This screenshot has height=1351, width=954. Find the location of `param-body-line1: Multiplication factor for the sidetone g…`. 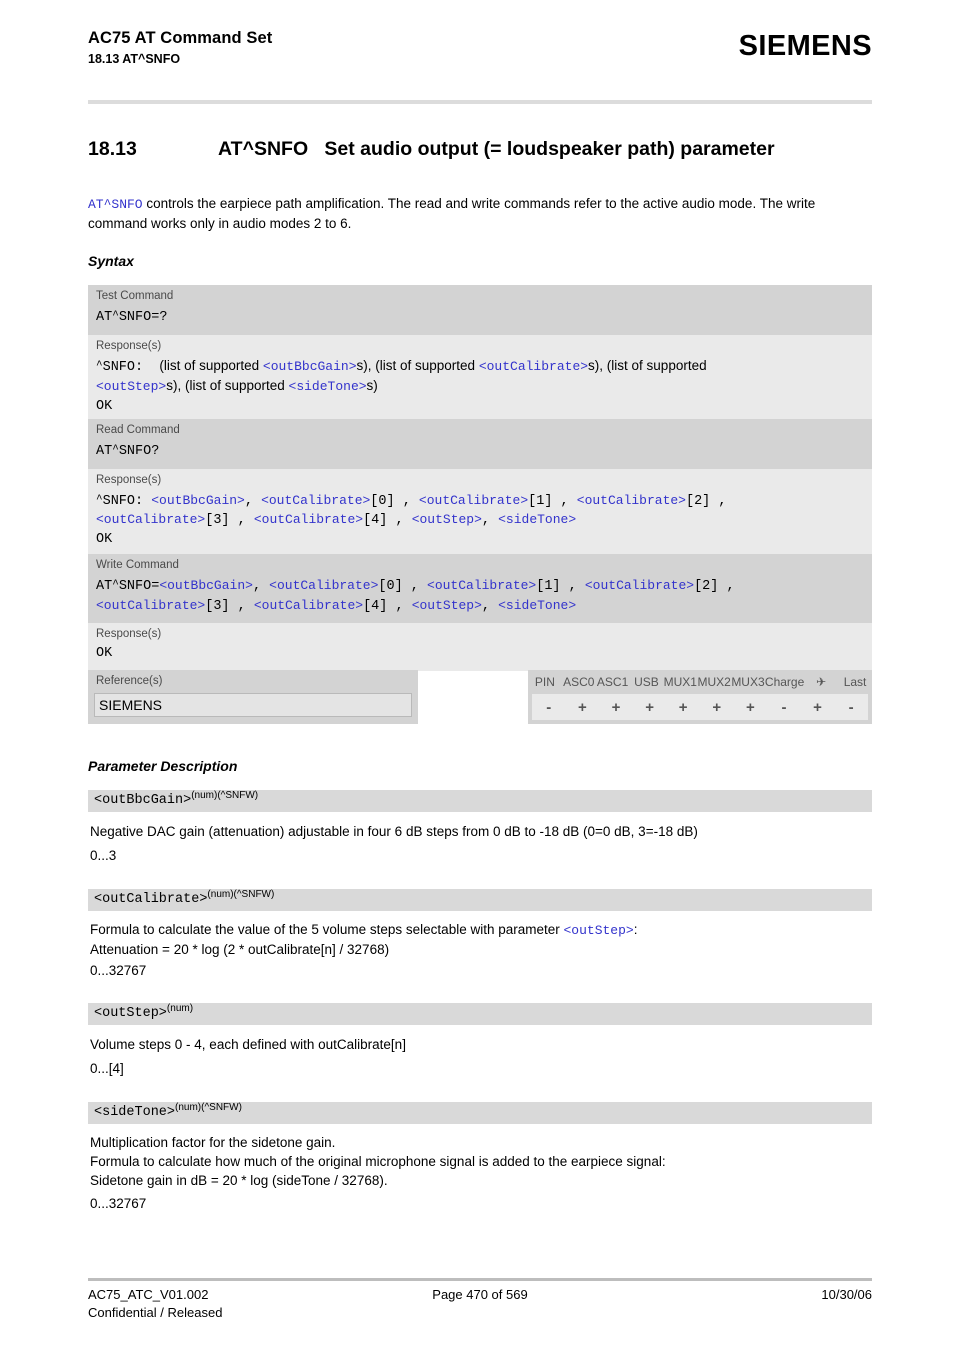

param-body-line1: Multiplication factor for the sidetone g… is located at coordinates (213, 1142).